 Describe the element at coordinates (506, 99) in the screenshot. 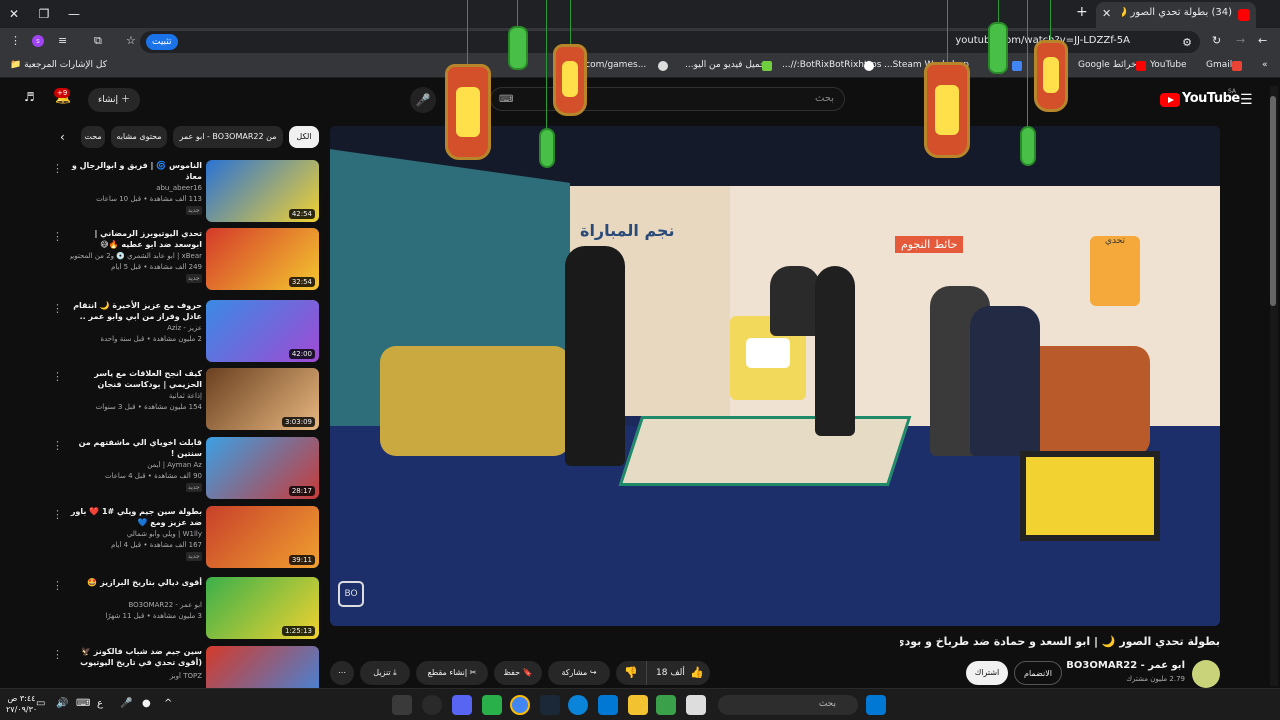

I see `keyboard-icon: ⌨` at that location.